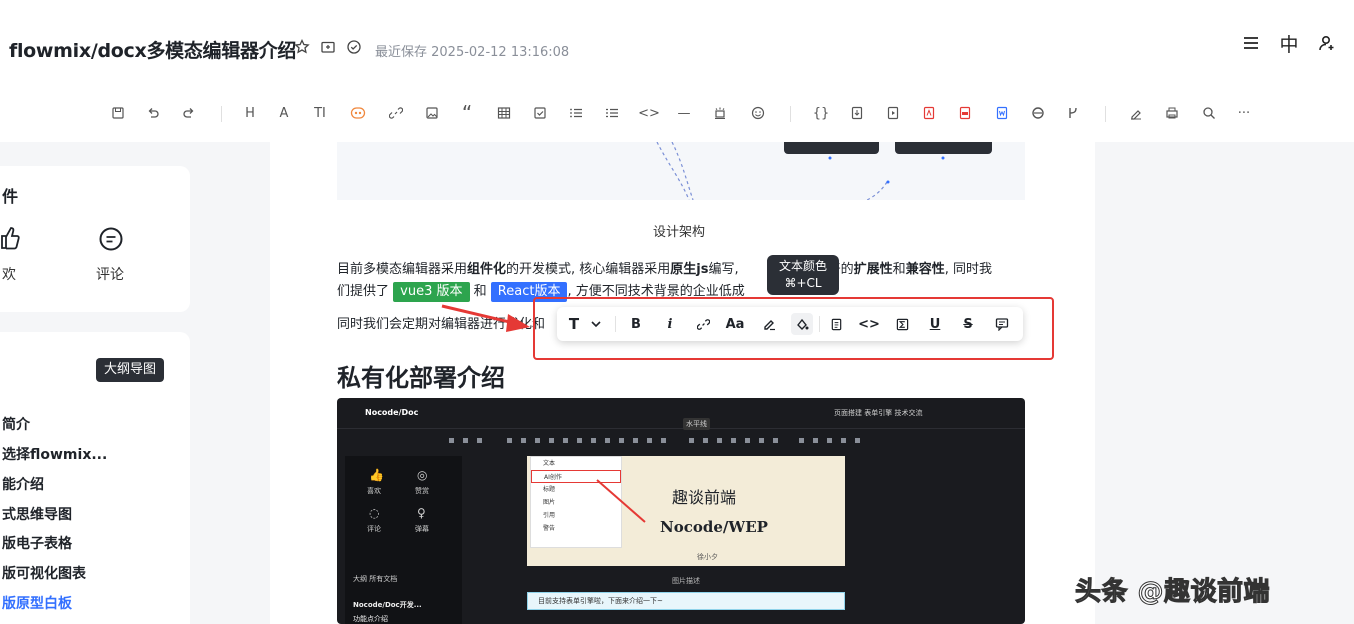  Describe the element at coordinates (1224, 383) in the screenshot. I see `right-pane` at that location.